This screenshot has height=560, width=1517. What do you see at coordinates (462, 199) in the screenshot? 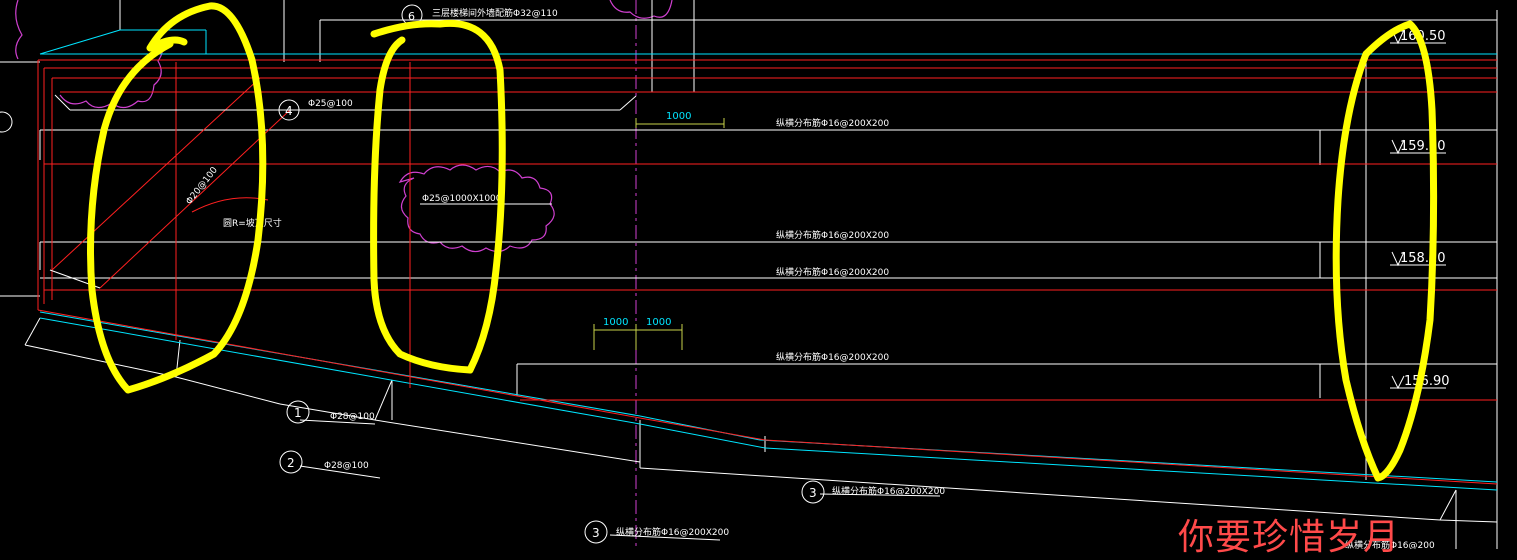
I see `rebar-label-mid: Φ25@1000X1000` at bounding box center [462, 199].